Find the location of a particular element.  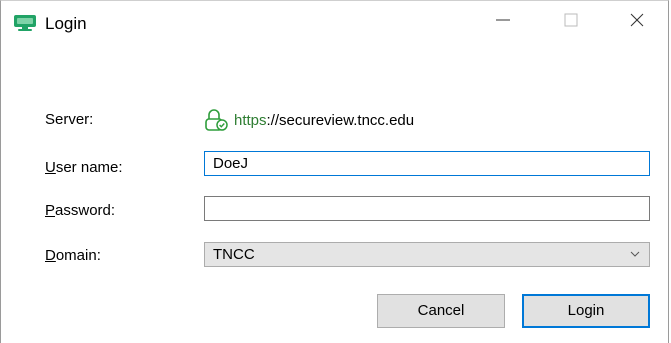

minimize-button is located at coordinates (503, 20).